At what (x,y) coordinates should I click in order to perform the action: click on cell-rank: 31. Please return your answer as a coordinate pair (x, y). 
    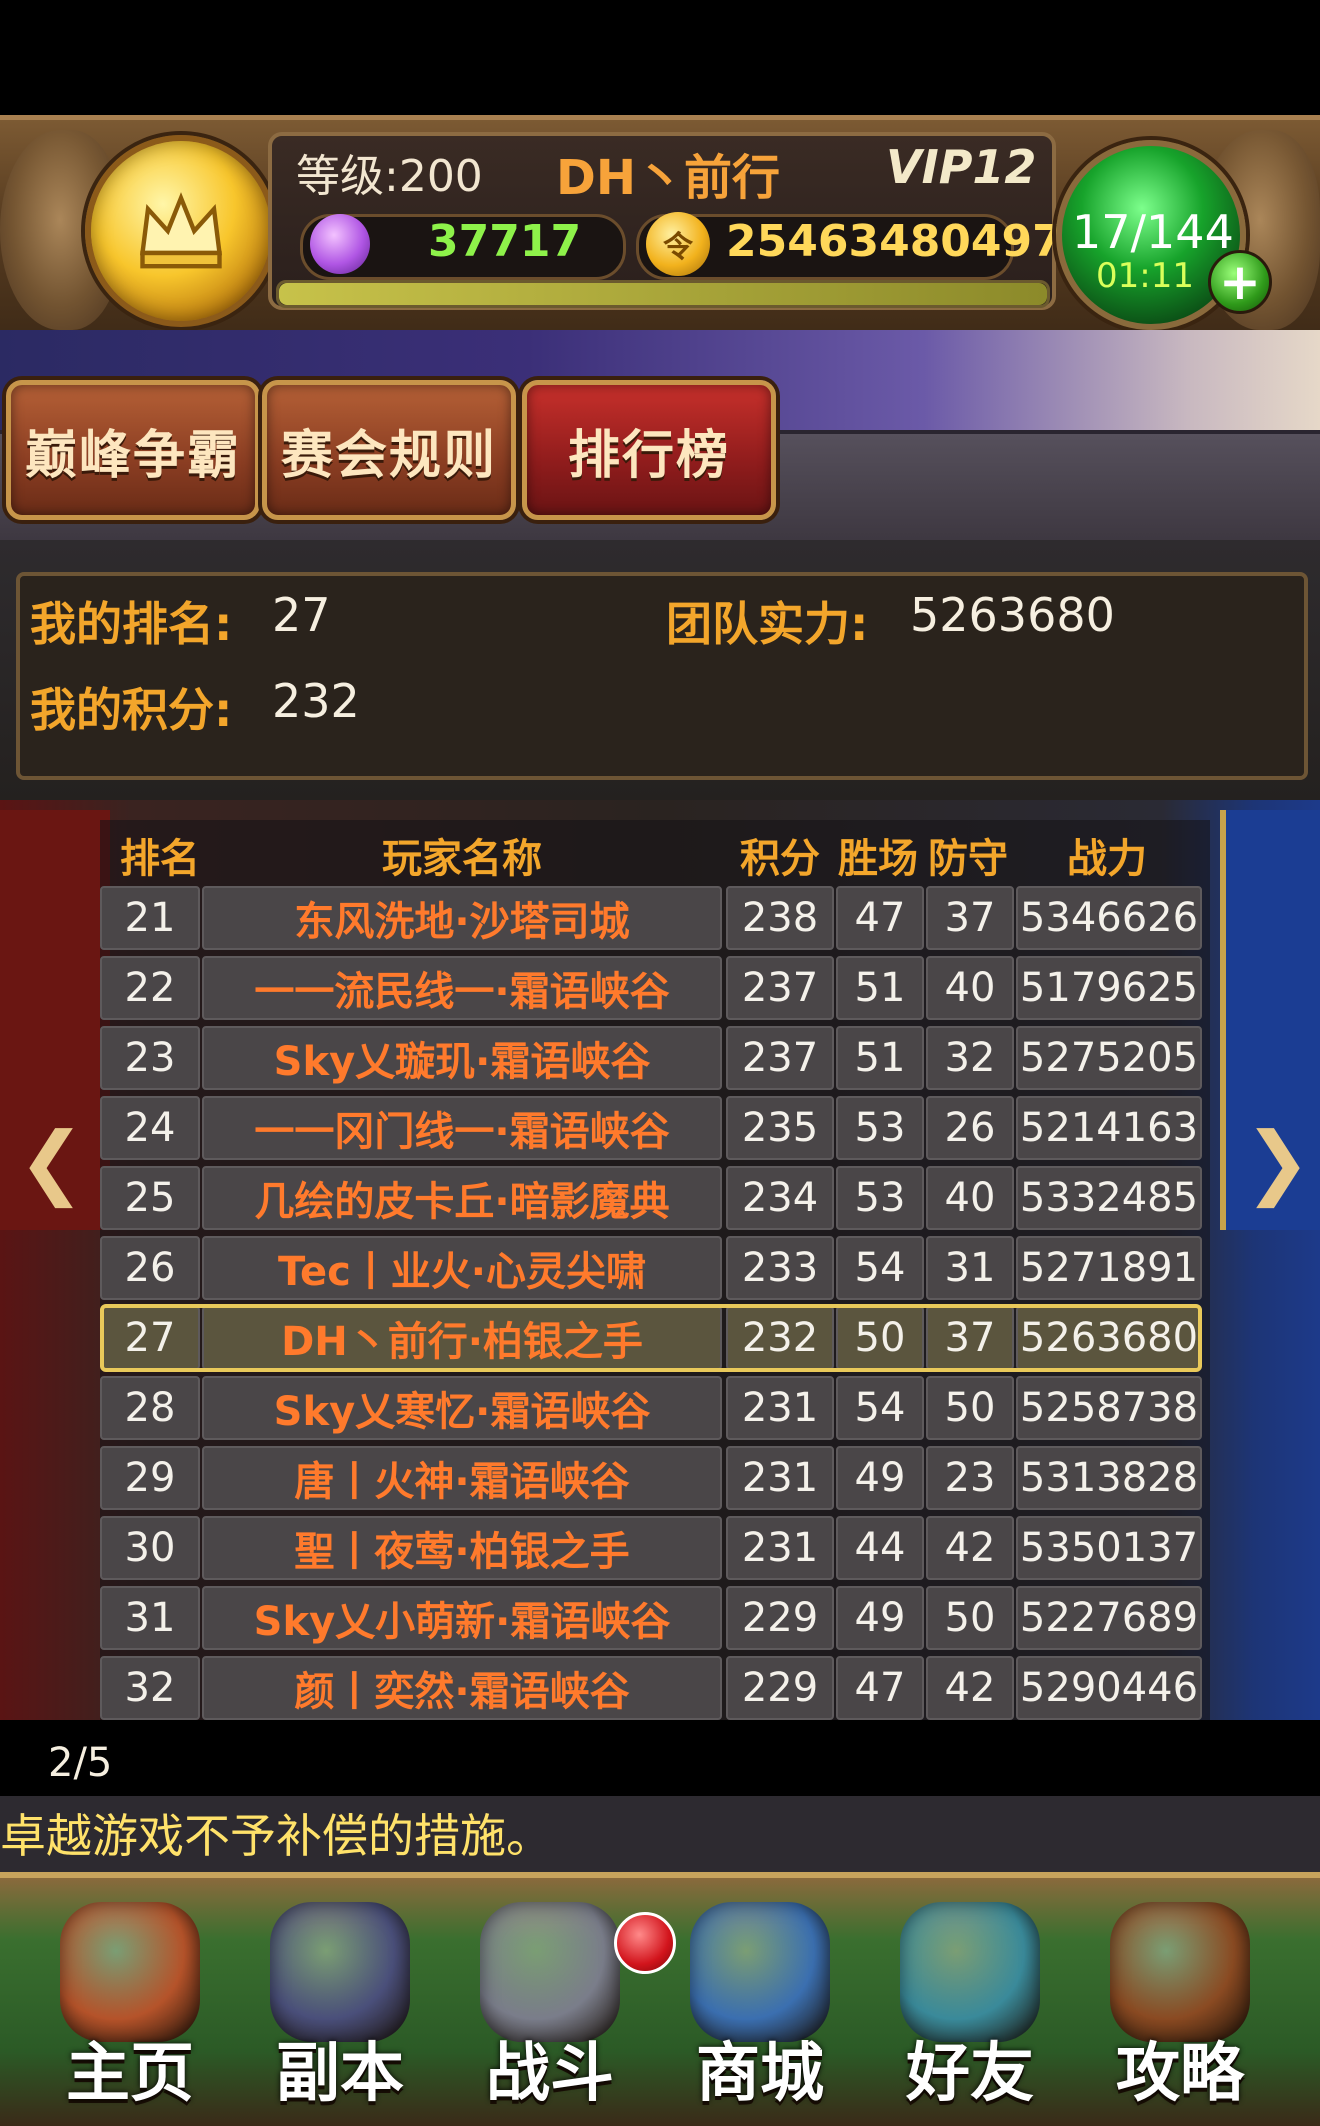
    Looking at the image, I should click on (150, 1618).